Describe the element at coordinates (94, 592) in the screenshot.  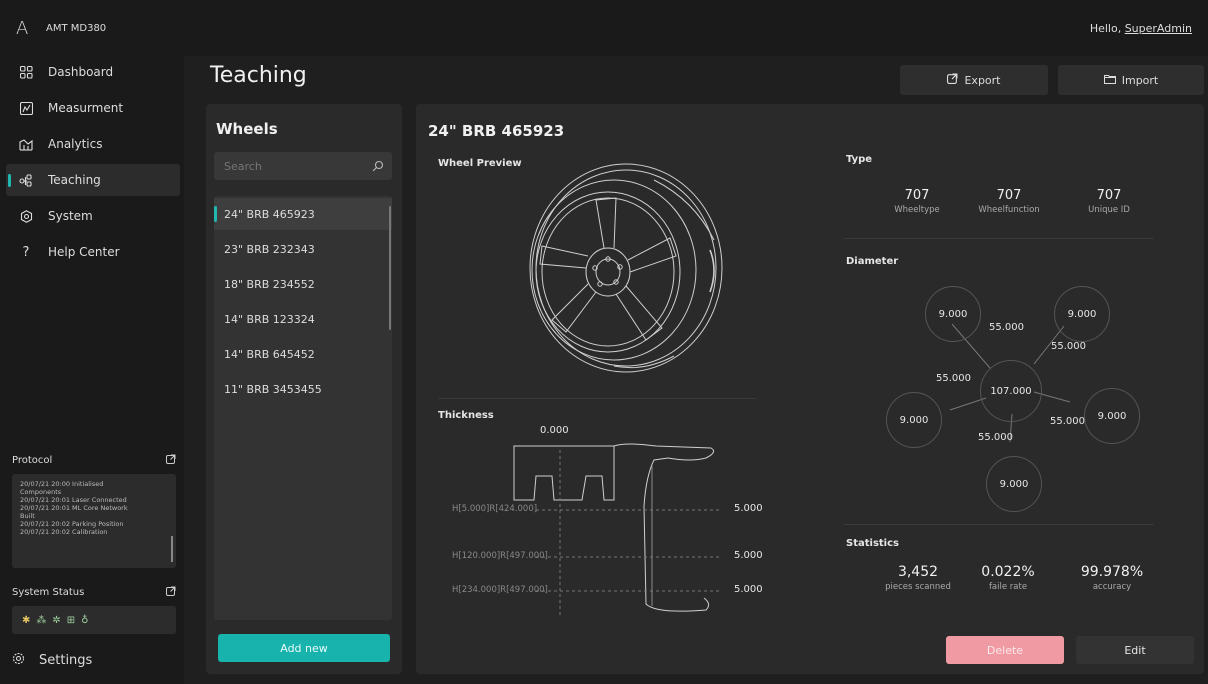
I see `system-status-header: System Status` at that location.